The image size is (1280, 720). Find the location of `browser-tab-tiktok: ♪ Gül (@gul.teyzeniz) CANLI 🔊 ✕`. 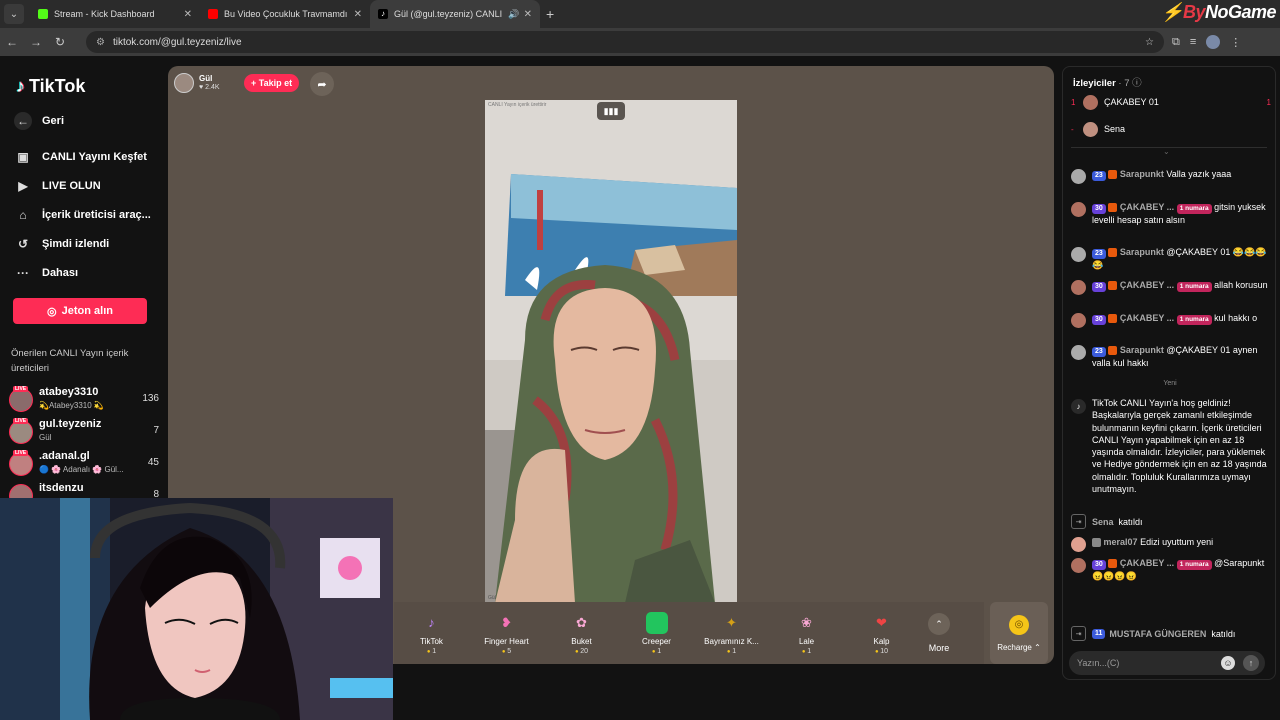

browser-tab-tiktok: ♪ Gül (@gul.teyzeniz) CANLI 🔊 ✕ is located at coordinates (455, 14).